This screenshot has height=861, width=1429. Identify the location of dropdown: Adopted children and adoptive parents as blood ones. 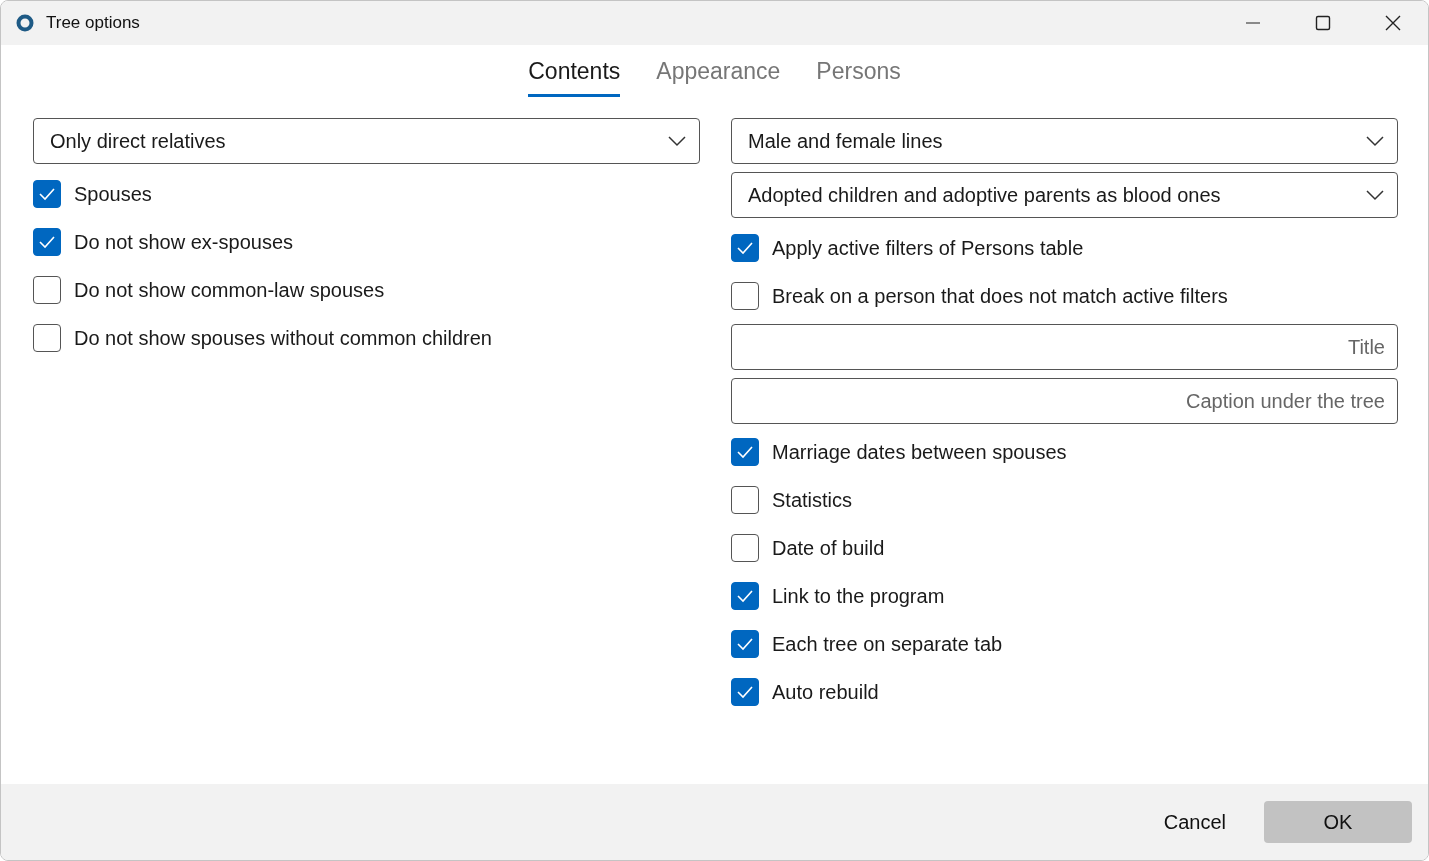
(1064, 195).